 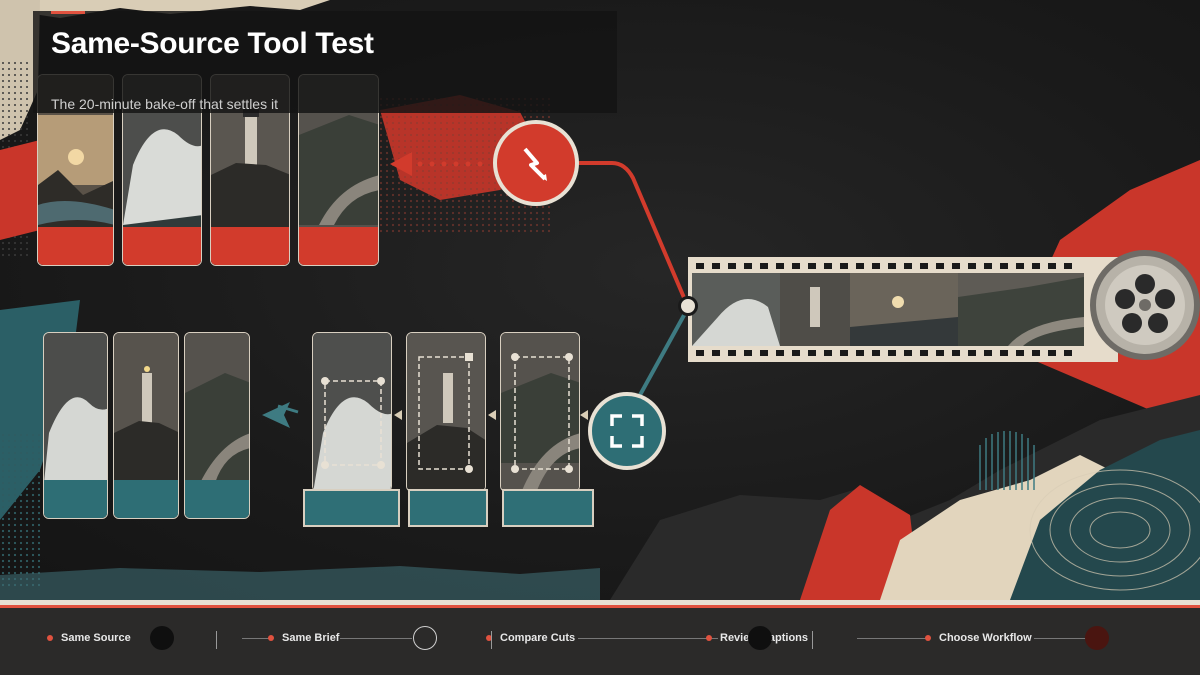 What do you see at coordinates (538, 638) in the screenshot?
I see `step-label: Compare Cuts` at bounding box center [538, 638].